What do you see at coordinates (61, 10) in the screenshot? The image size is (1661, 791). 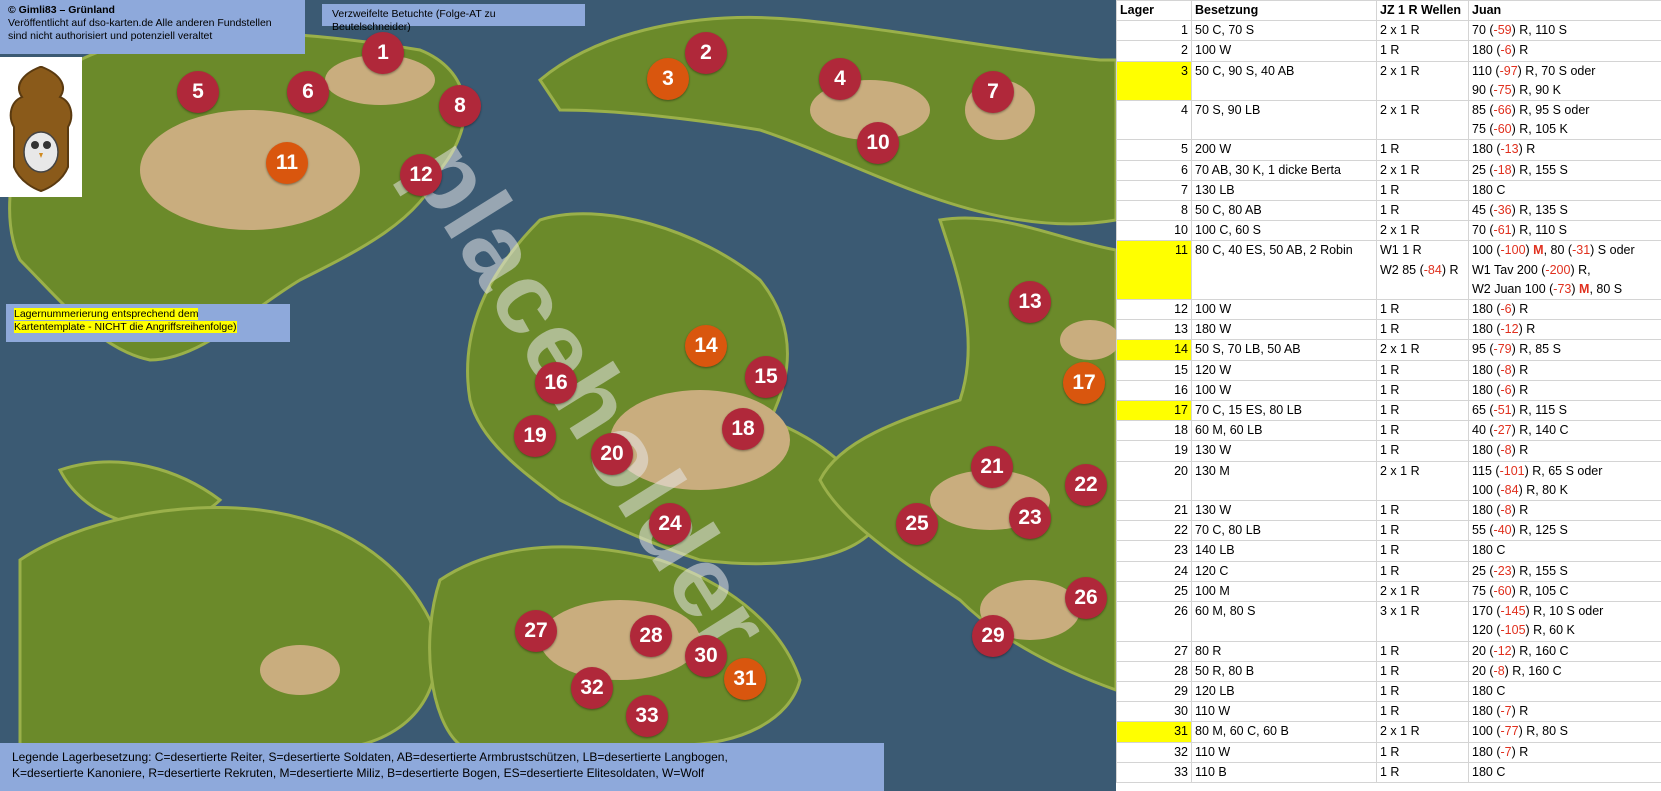 I see `credit-line: © Gimli83 – Grünland` at bounding box center [61, 10].